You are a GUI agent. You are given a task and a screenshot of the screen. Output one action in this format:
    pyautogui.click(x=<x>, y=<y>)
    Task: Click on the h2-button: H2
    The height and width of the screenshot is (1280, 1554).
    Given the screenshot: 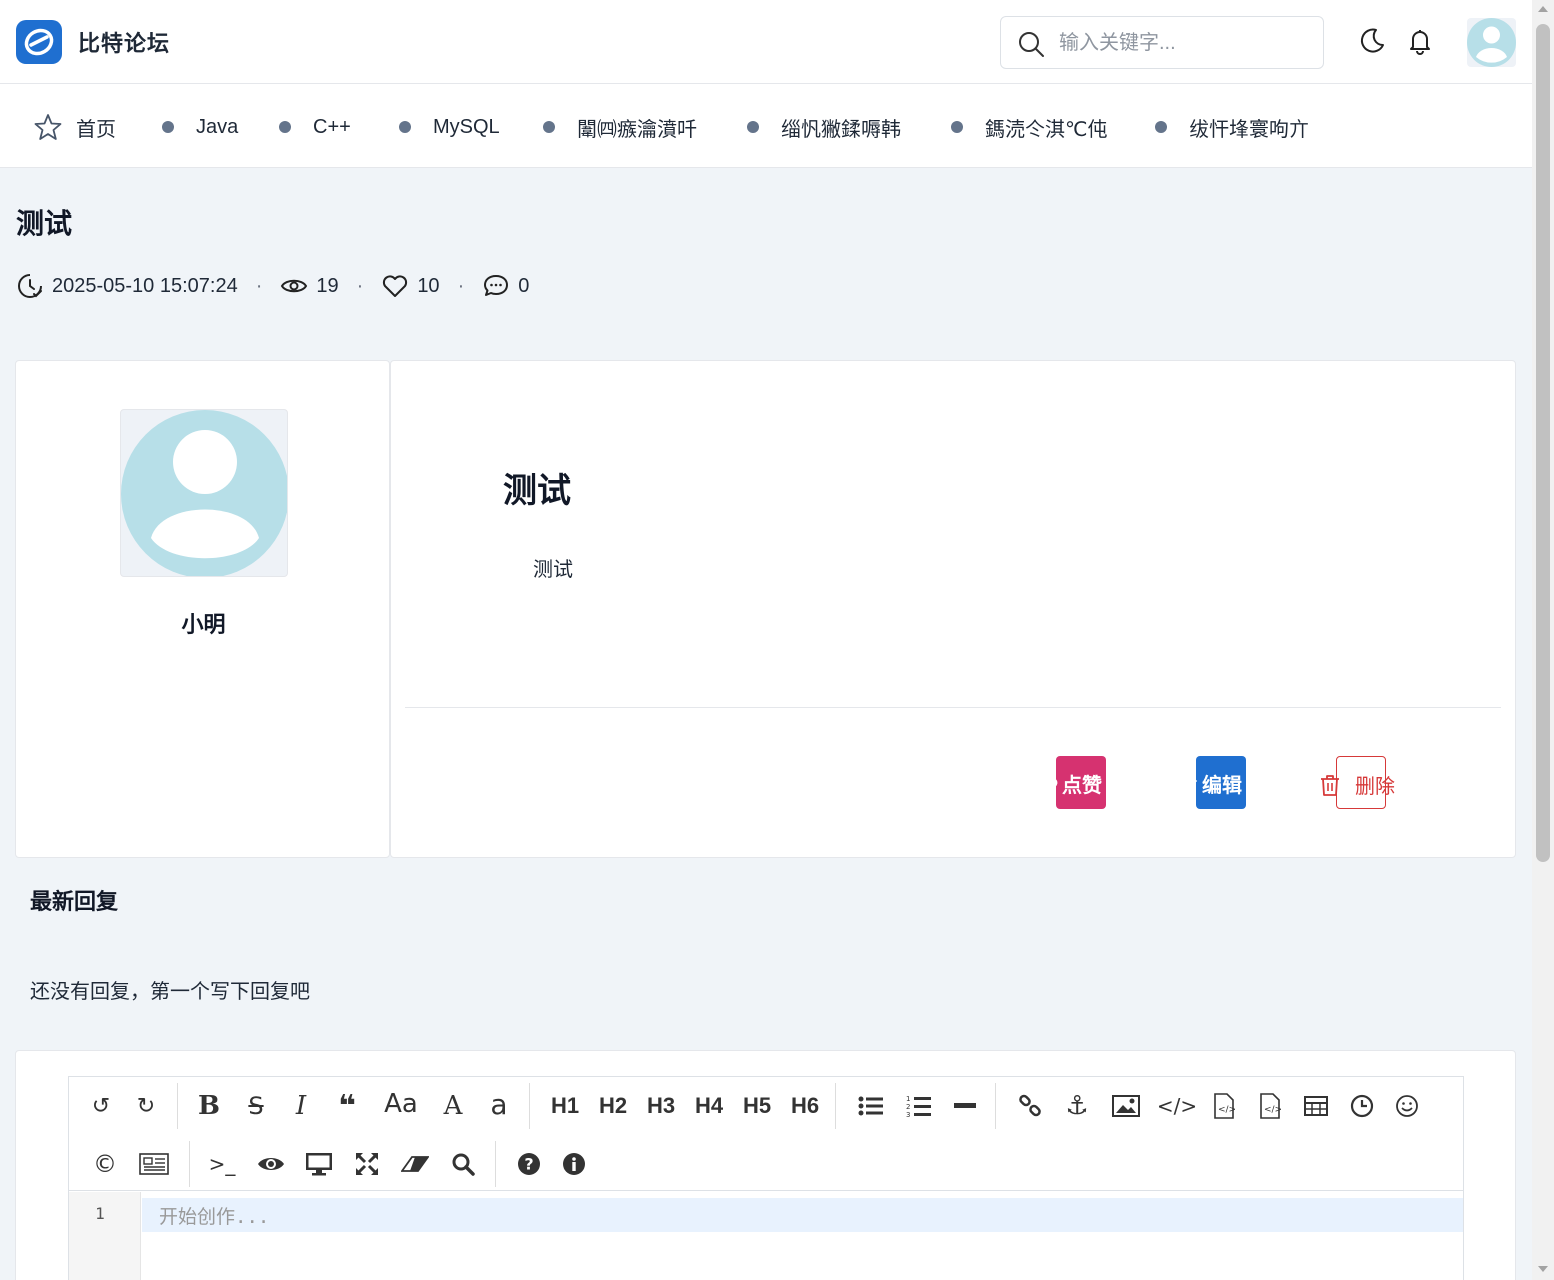 What is the action you would take?
    pyautogui.click(x=613, y=1106)
    